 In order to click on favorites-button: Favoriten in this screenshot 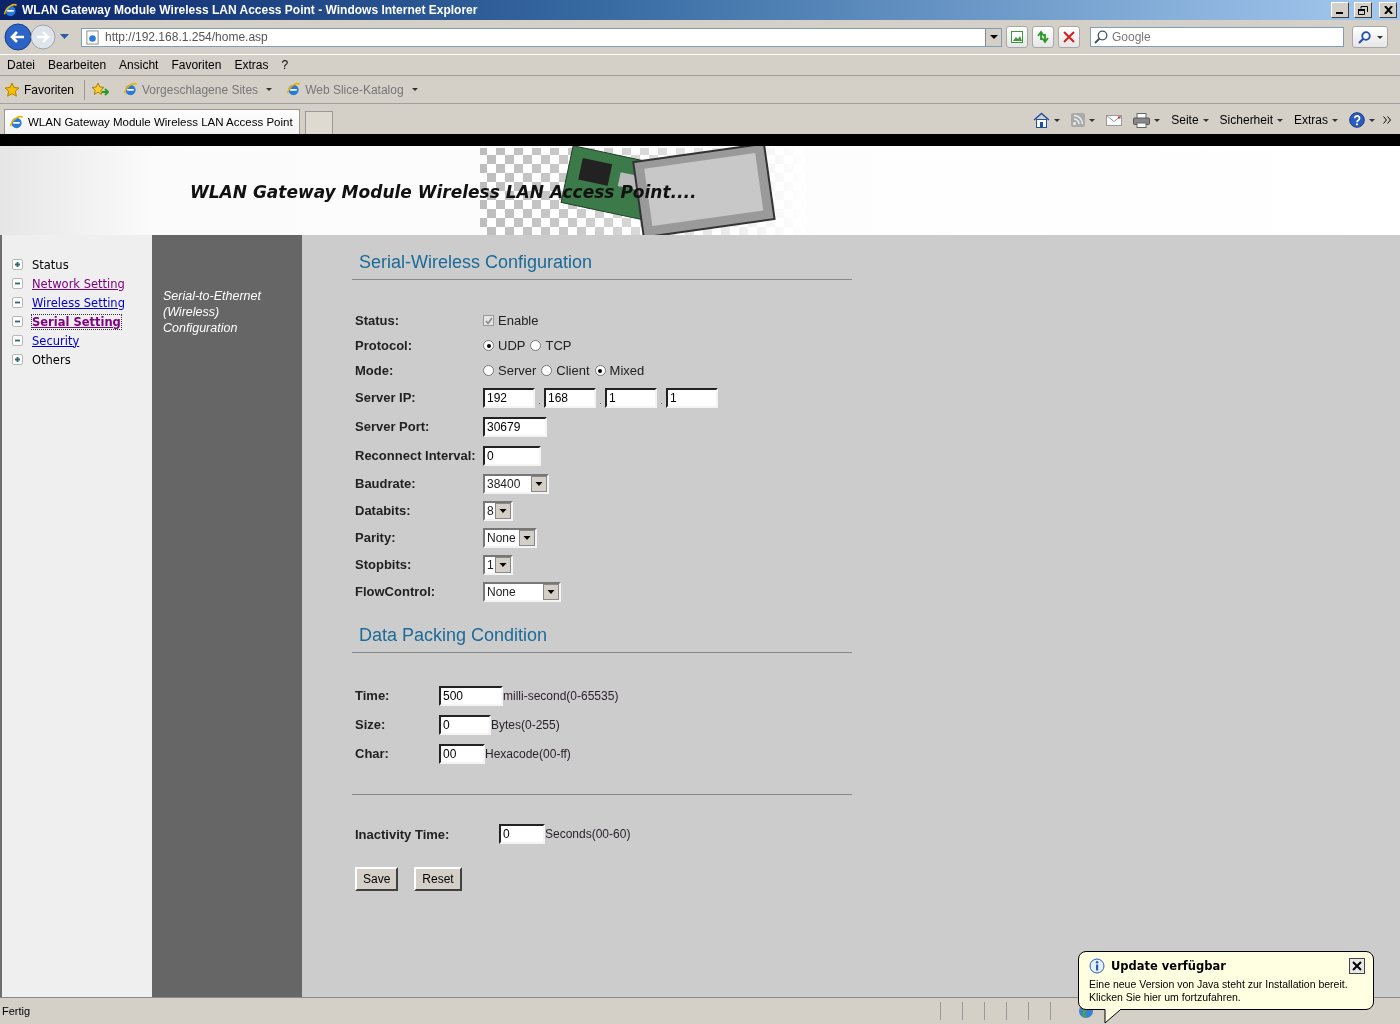, I will do `click(39, 89)`.